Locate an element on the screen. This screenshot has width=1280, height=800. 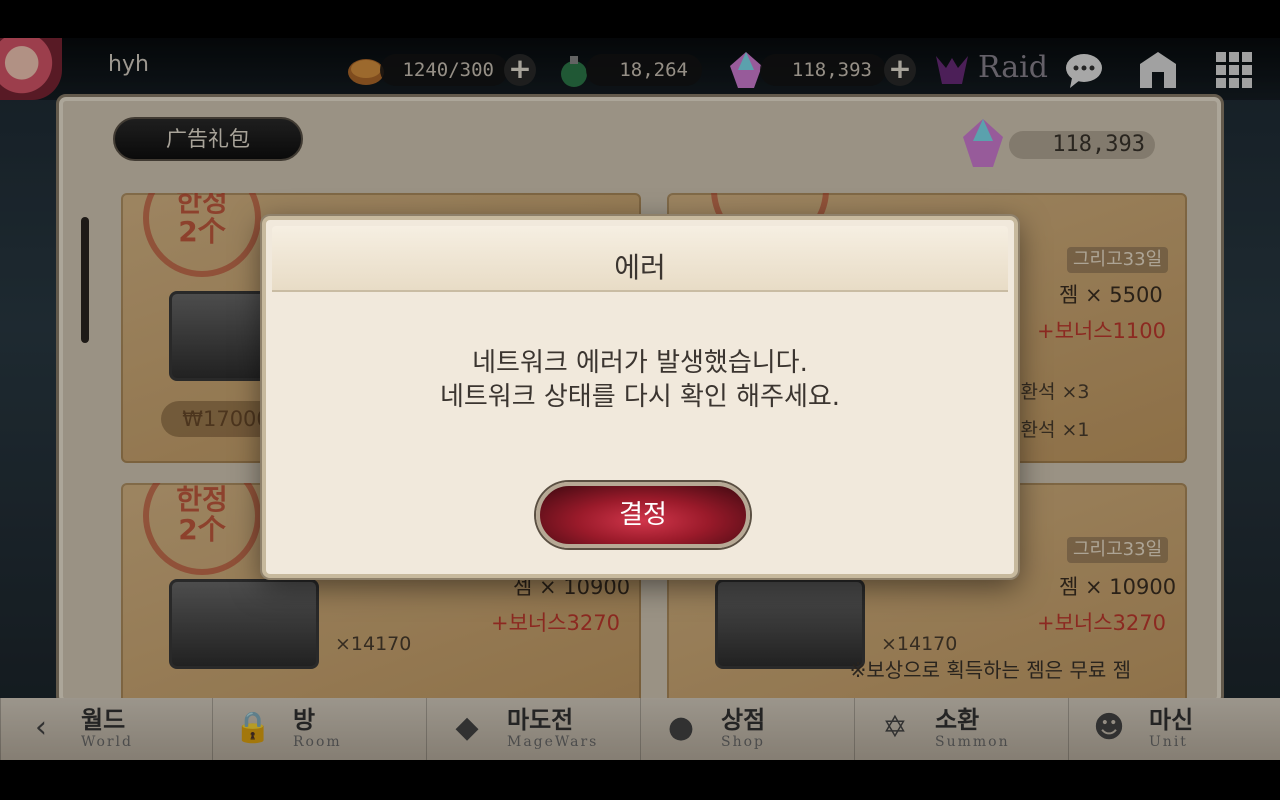
dialog-message-line: 네트워크 상태를 다시 확인 해주세요. is located at coordinates (640, 397).